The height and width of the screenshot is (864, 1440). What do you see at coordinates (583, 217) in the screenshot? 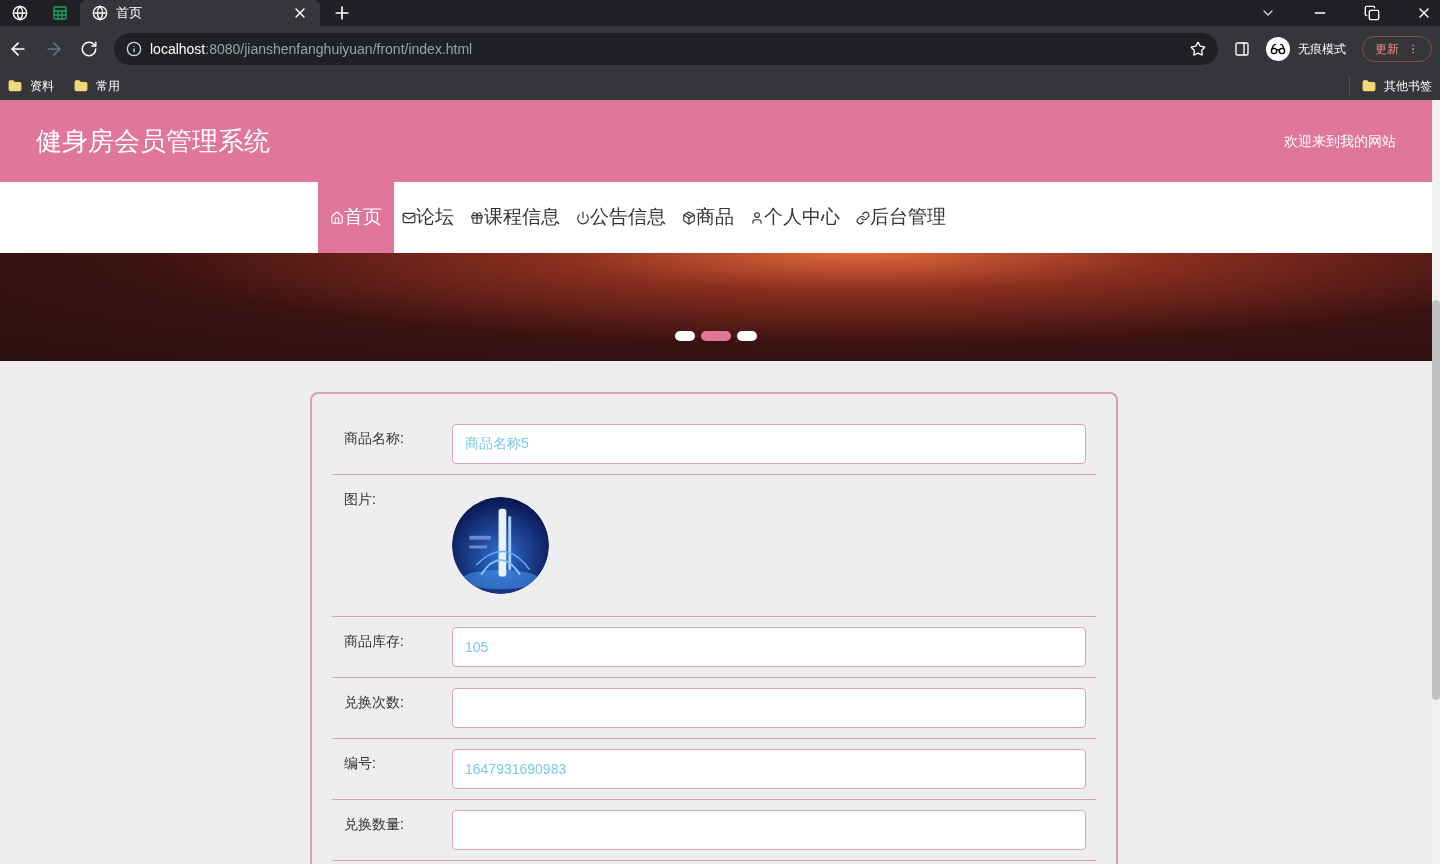
I see `power-icon` at bounding box center [583, 217].